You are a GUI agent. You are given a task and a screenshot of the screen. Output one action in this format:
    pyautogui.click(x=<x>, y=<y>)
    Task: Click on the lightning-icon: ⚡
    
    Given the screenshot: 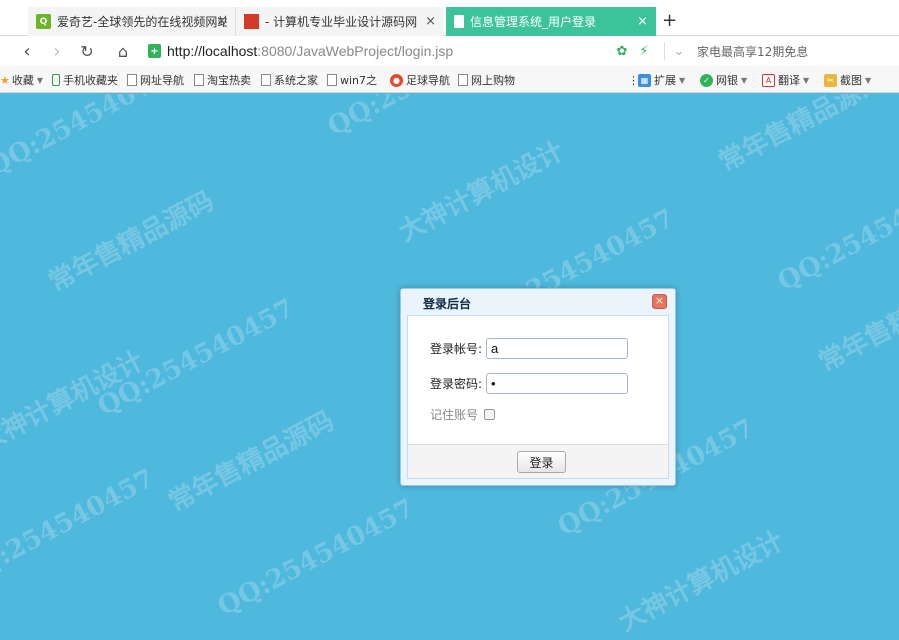 What is the action you would take?
    pyautogui.click(x=644, y=51)
    